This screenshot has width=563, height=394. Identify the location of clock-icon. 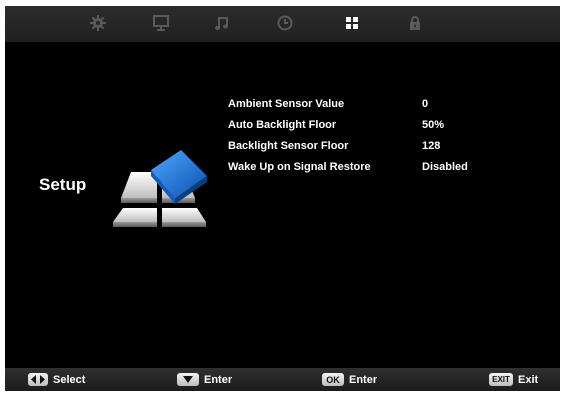
(285, 23).